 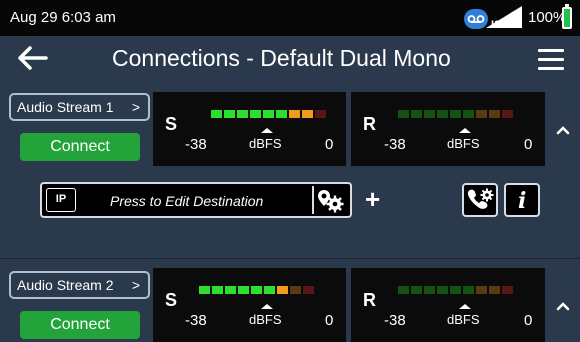 What do you see at coordinates (372, 199) in the screenshot?
I see `add-destination-button: +` at bounding box center [372, 199].